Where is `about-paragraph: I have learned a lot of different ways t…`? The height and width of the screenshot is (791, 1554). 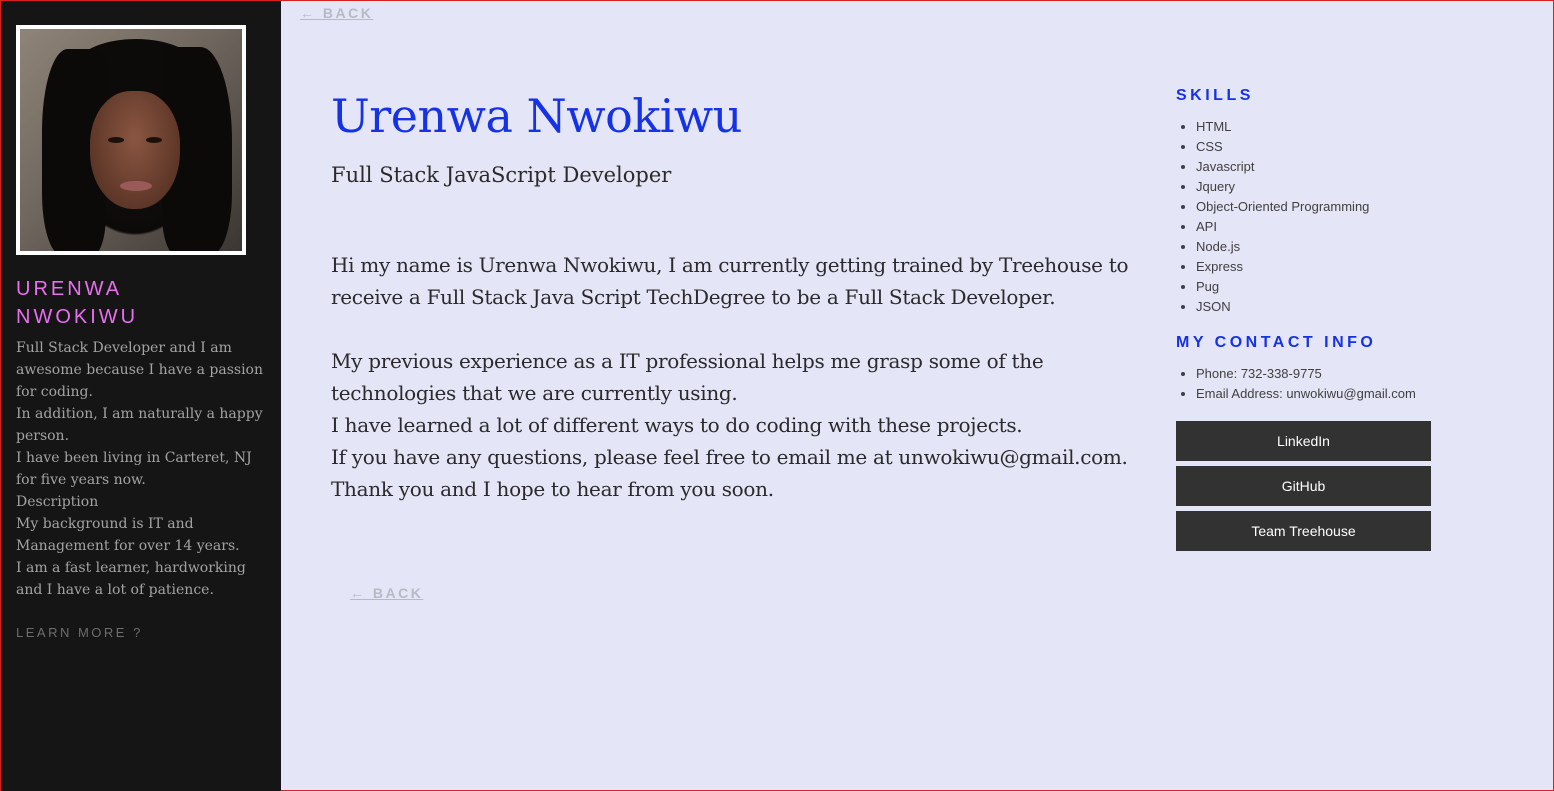 about-paragraph: I have learned a lot of different ways t… is located at coordinates (677, 425).